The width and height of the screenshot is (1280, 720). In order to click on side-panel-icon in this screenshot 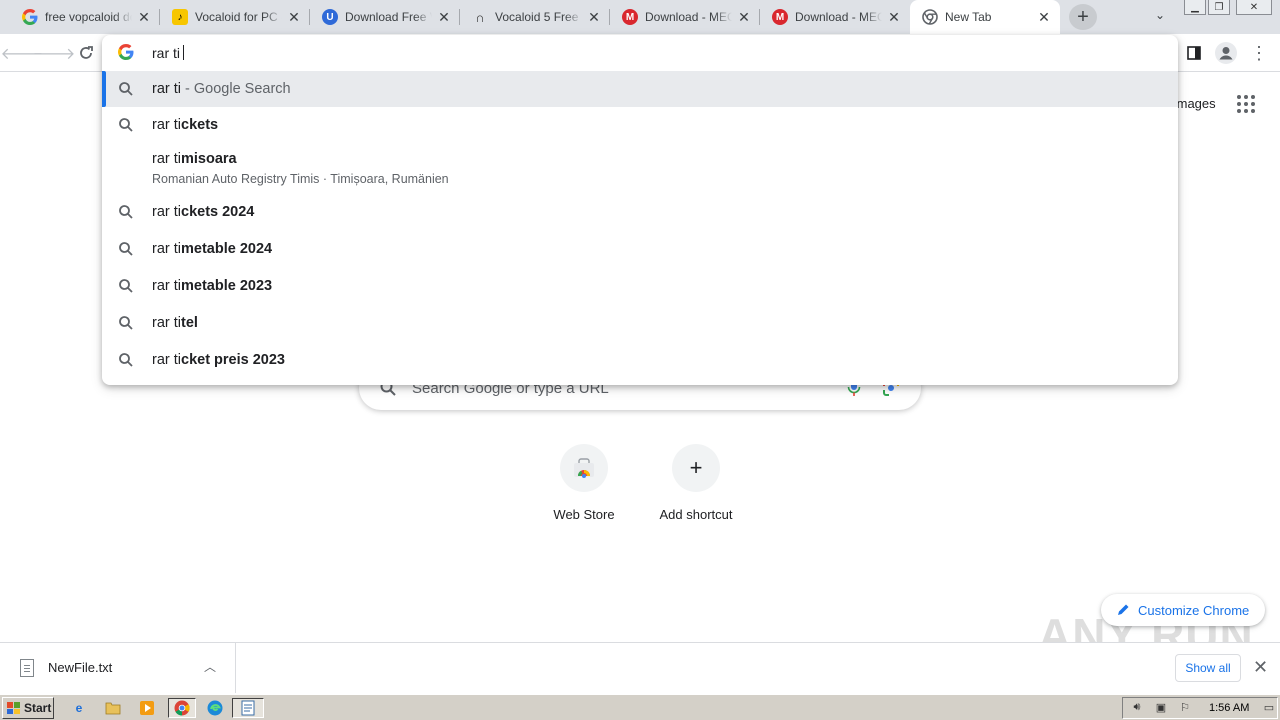, I will do `click(1194, 53)`.